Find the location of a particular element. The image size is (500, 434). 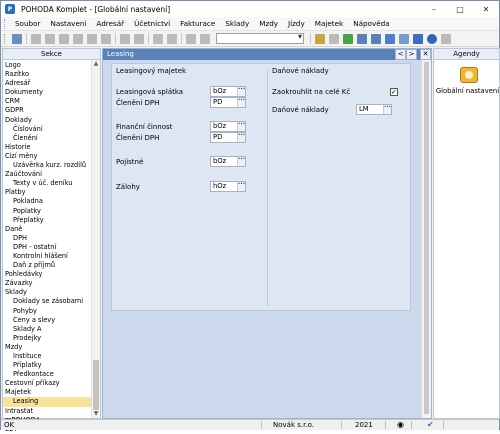

add-icon is located at coordinates (158, 38).